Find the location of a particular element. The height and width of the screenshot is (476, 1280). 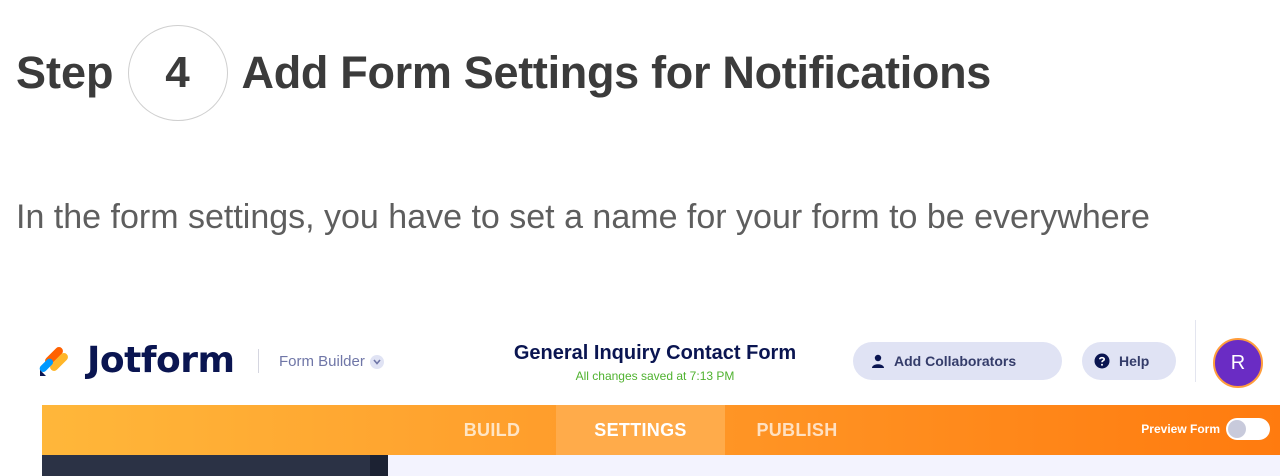

save-status: All changes saved at 7:13 PM is located at coordinates (655, 376).